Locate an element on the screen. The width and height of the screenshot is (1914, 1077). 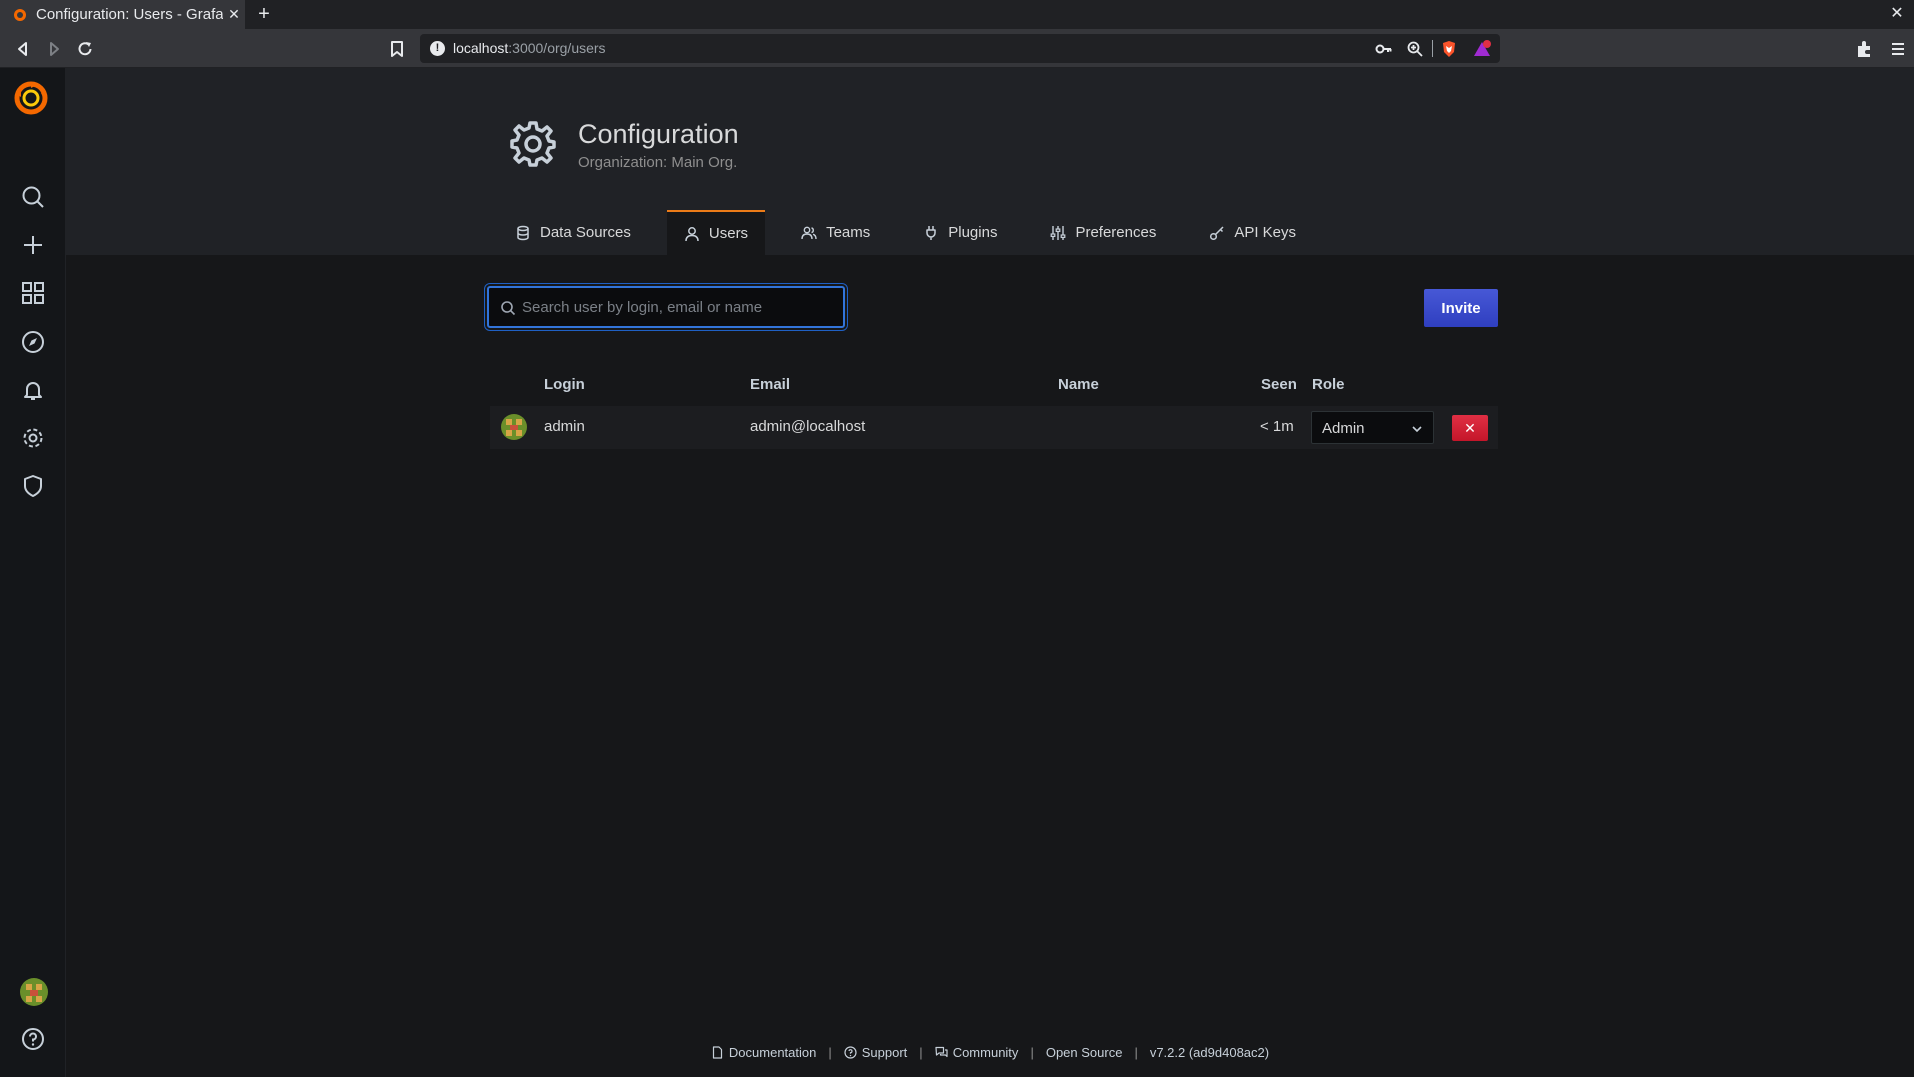
user-email: admin@localhost is located at coordinates (808, 426).